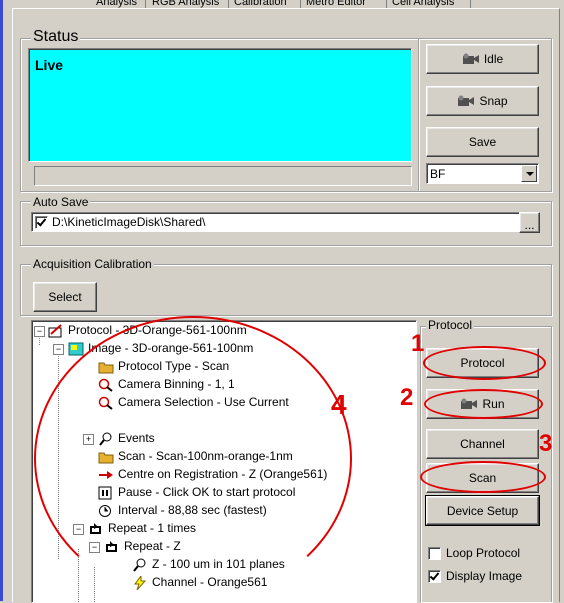 This screenshot has width=564, height=603. I want to click on annotation-number-1: 1, so click(418, 343).